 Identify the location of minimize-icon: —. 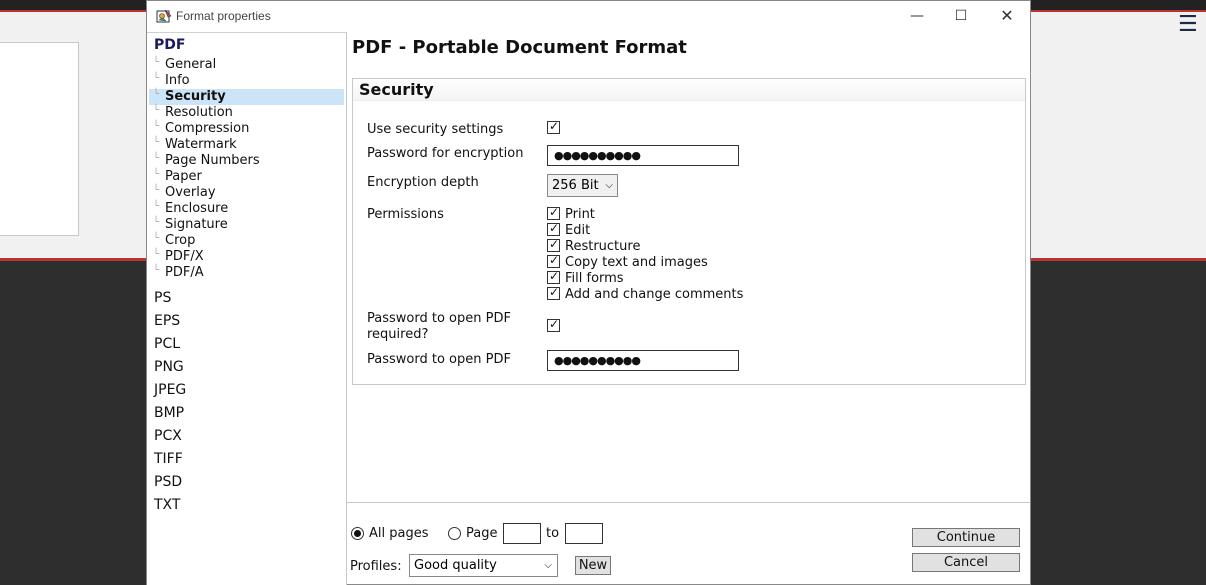
(917, 16).